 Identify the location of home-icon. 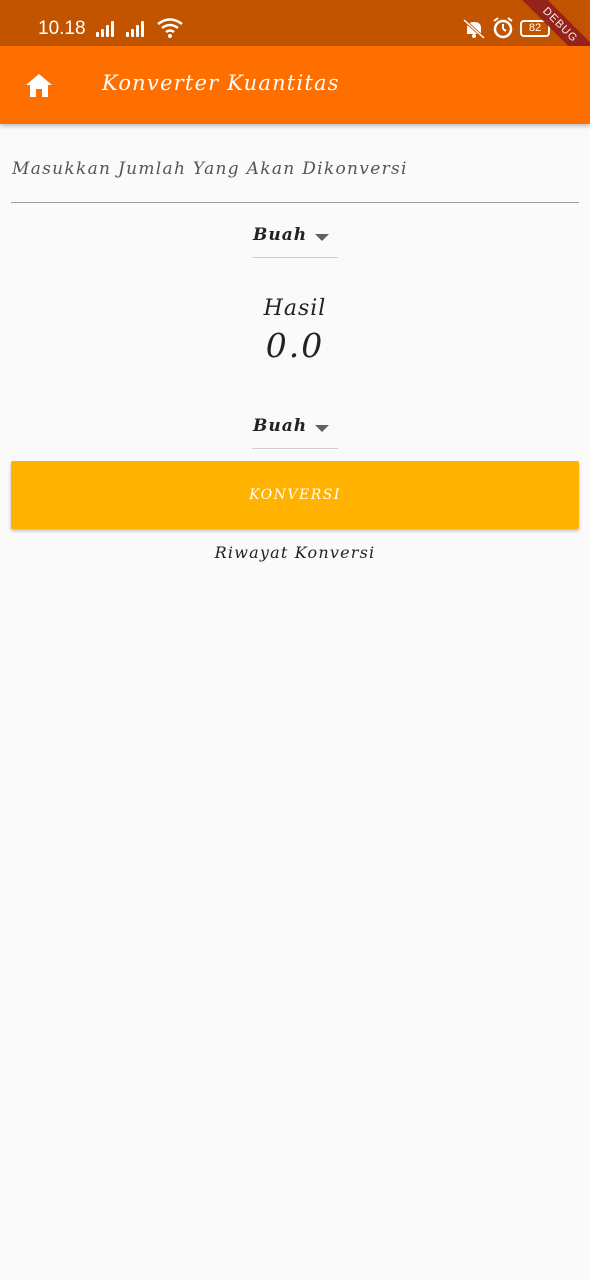
(39, 85).